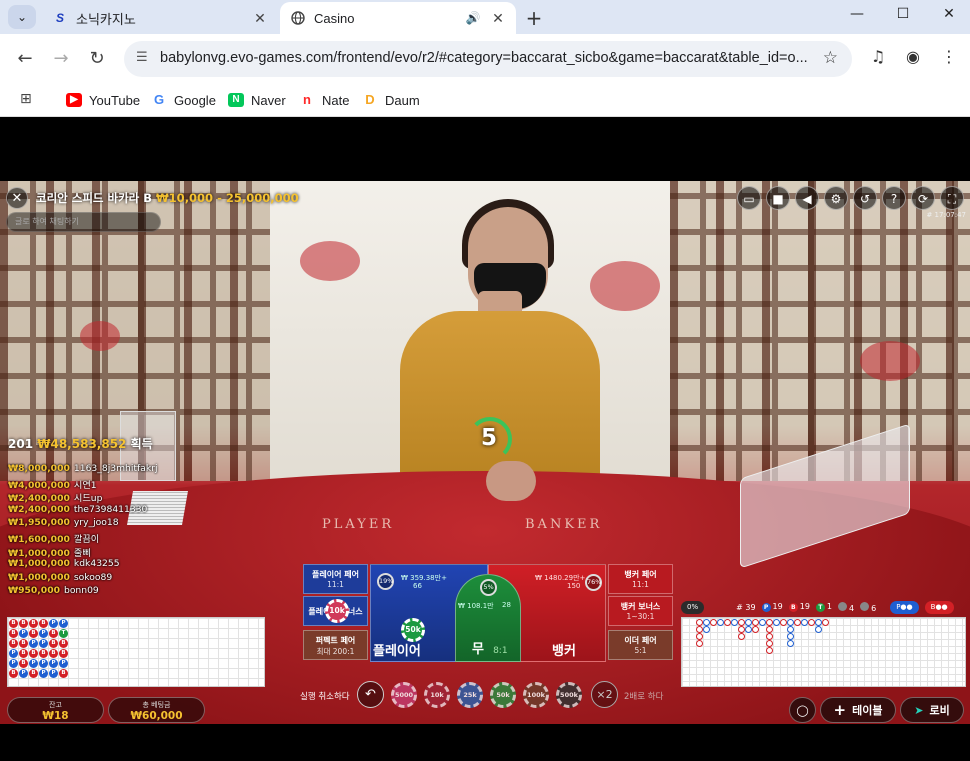 This screenshot has height=761, width=970. I want to click on apps-grid-icon: ⊞, so click(26, 99).